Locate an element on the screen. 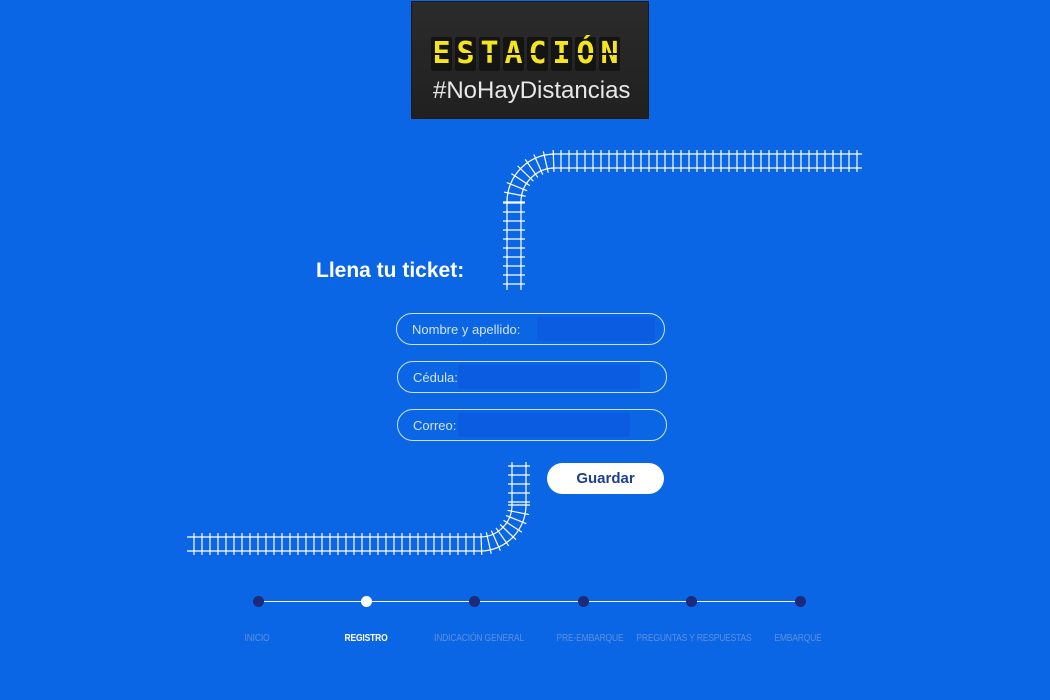 Image resolution: width=1050 pixels, height=700 pixels. step-label-registro: REGISTRO is located at coordinates (365, 638).